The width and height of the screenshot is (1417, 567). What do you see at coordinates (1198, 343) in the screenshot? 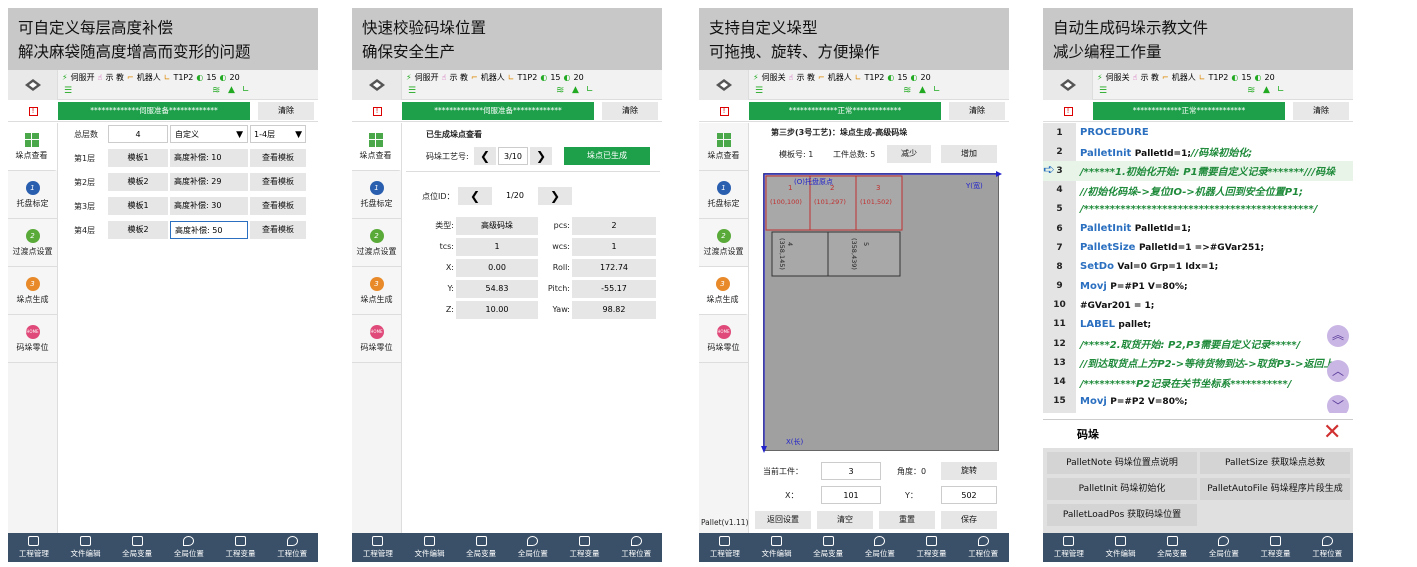
I see `code-line: 12 /*****2.取货开始: P2,P3需要自定义记录*****/` at bounding box center [1198, 343].